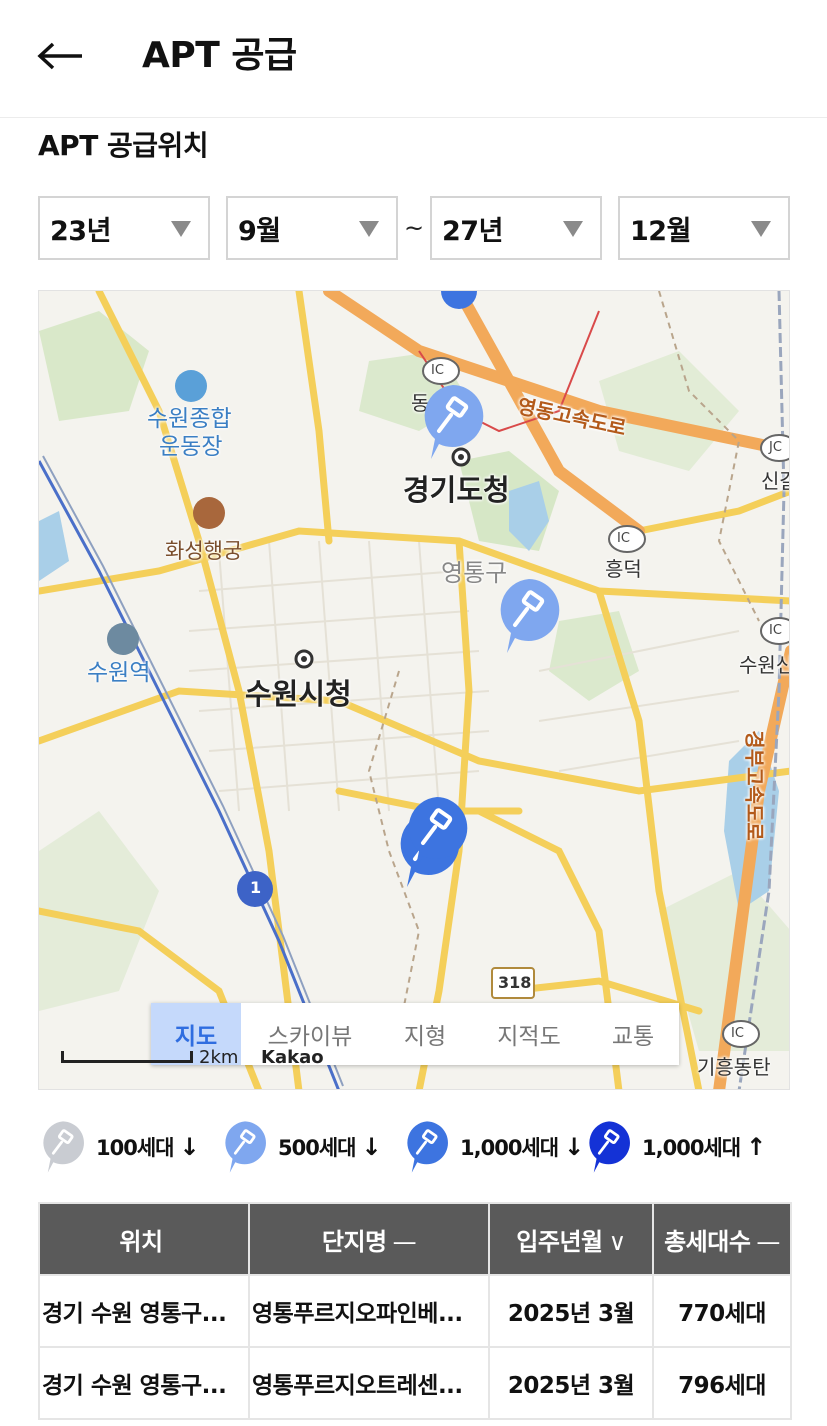 This screenshot has width=827, height=1426. I want to click on label-gyeonggi-dochung: 경기도청, so click(456, 490).